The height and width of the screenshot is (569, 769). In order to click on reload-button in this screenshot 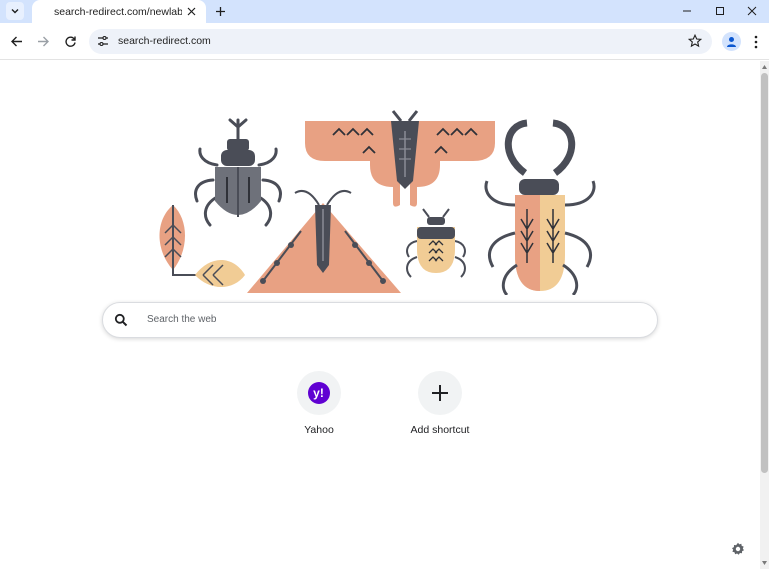, I will do `click(70, 41)`.